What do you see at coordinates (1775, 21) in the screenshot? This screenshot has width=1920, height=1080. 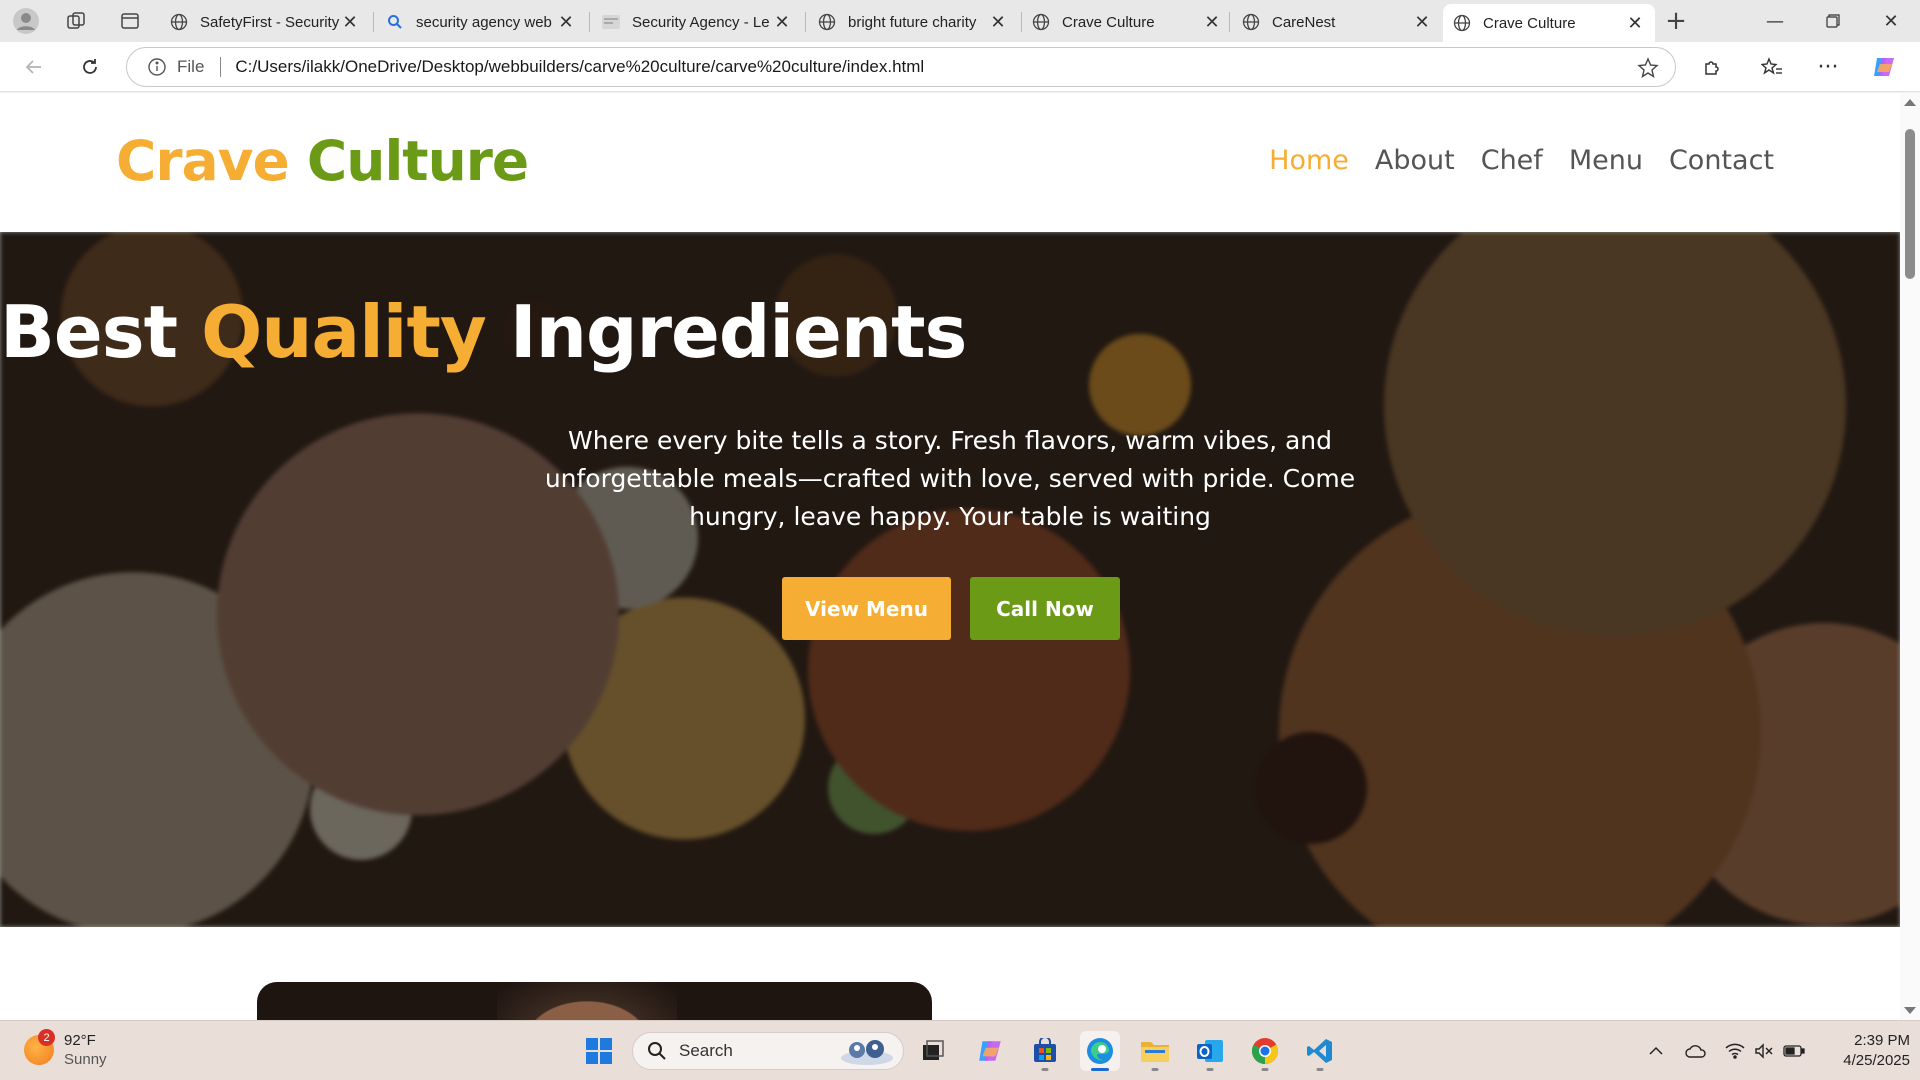 I see `minimize-icon: —` at bounding box center [1775, 21].